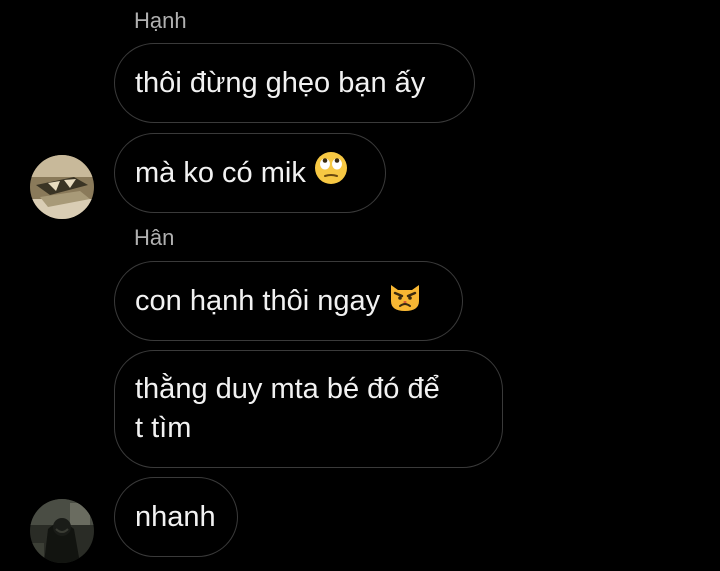 The height and width of the screenshot is (571, 720). What do you see at coordinates (287, 408) in the screenshot?
I see `message-text: thằng duy mta bé đó để t tìm` at bounding box center [287, 408].